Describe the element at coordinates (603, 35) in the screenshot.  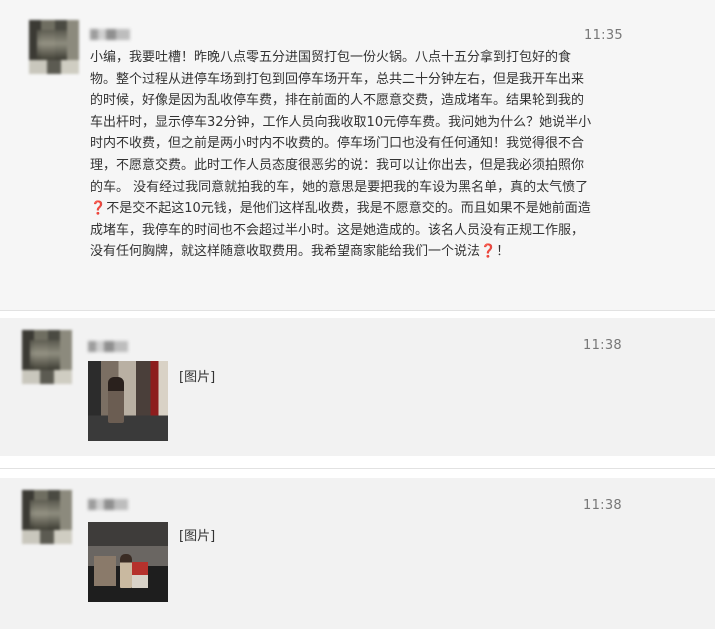
I see `message-time: 11:35` at that location.